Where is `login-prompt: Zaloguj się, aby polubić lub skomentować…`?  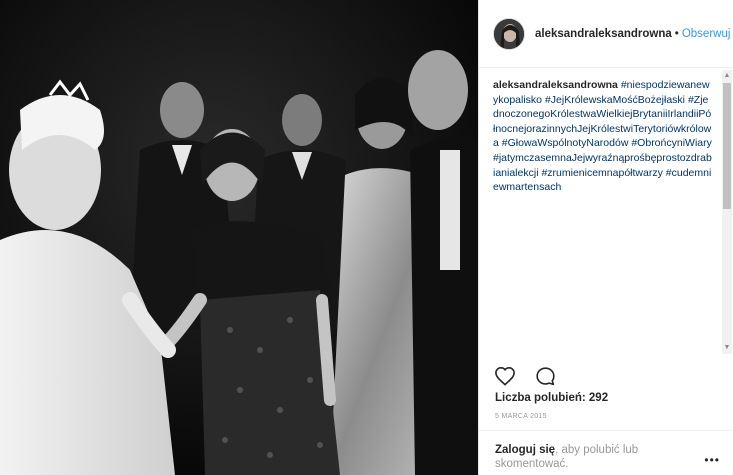
login-prompt: Zaloguj się, aby polubić lub skomentować… is located at coordinates (606, 452).